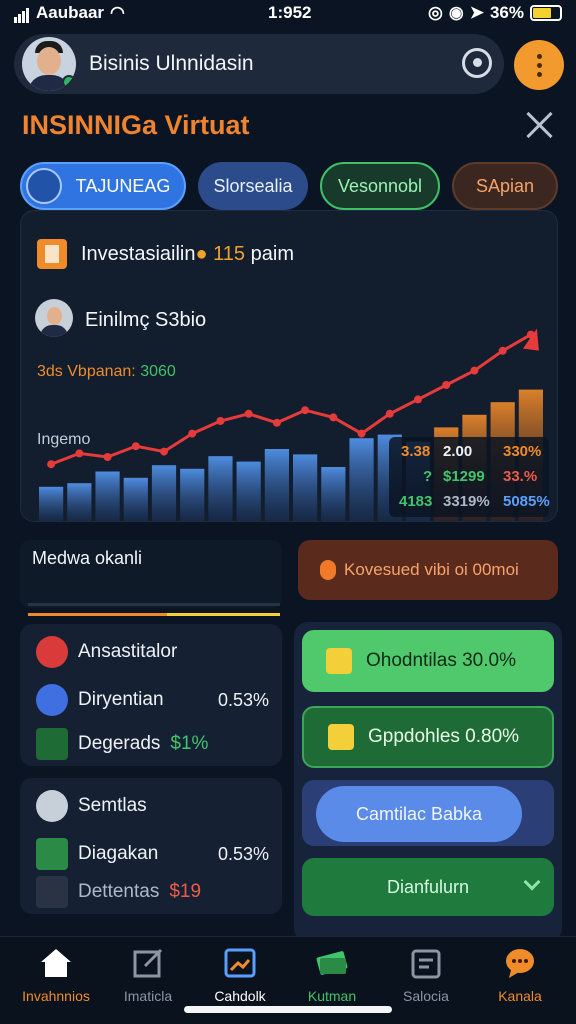 The height and width of the screenshot is (1024, 576). I want to click on chart-y-label: Ingemo, so click(64, 439).